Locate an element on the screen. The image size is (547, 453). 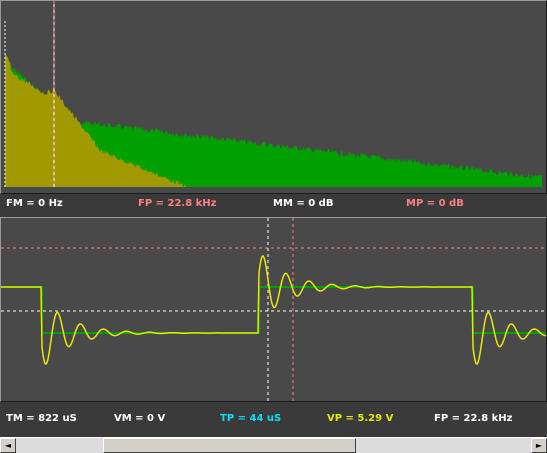
scroll-left-button: ◄ is located at coordinates (8, 445).